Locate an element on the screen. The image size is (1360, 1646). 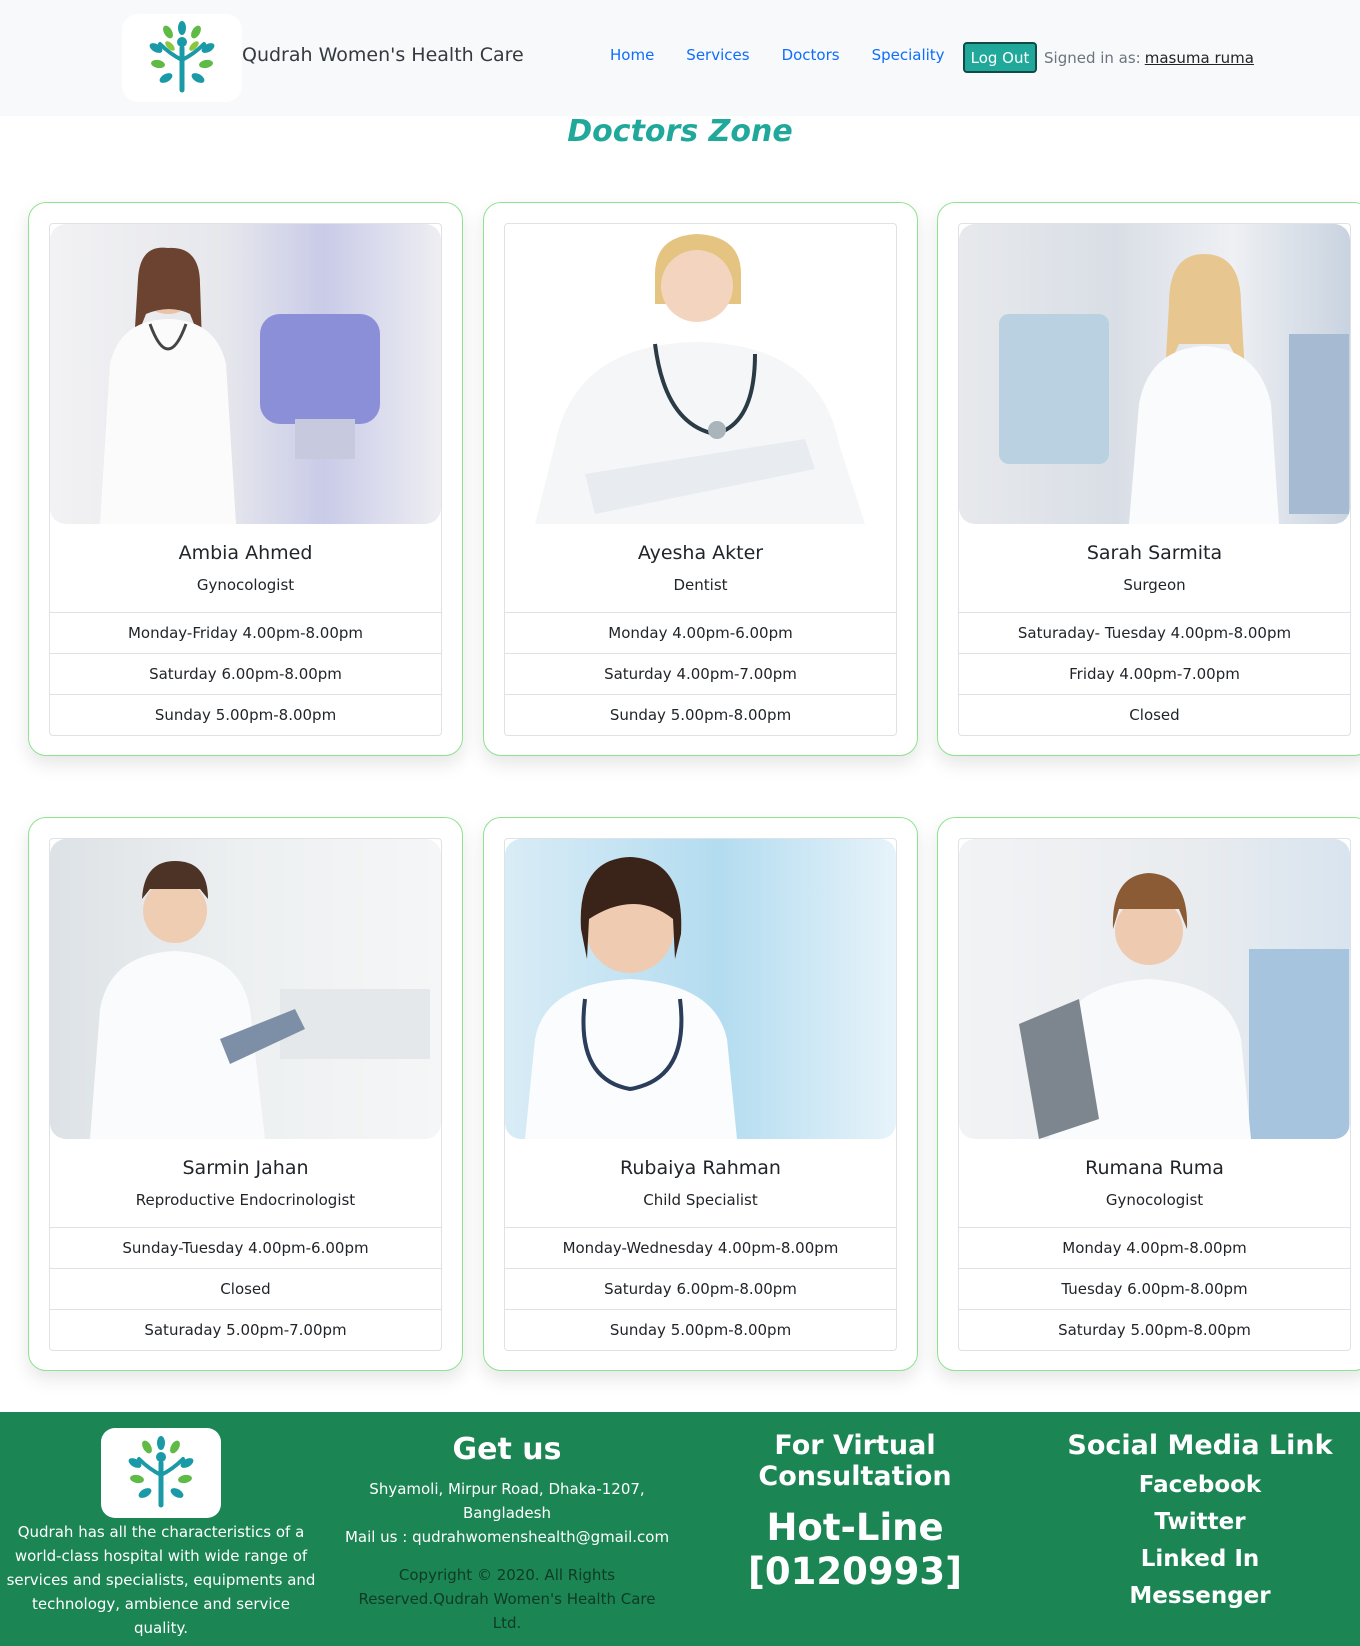
schedule-row: Saturaday 5.00pm-7.00pm is located at coordinates (245, 1329).